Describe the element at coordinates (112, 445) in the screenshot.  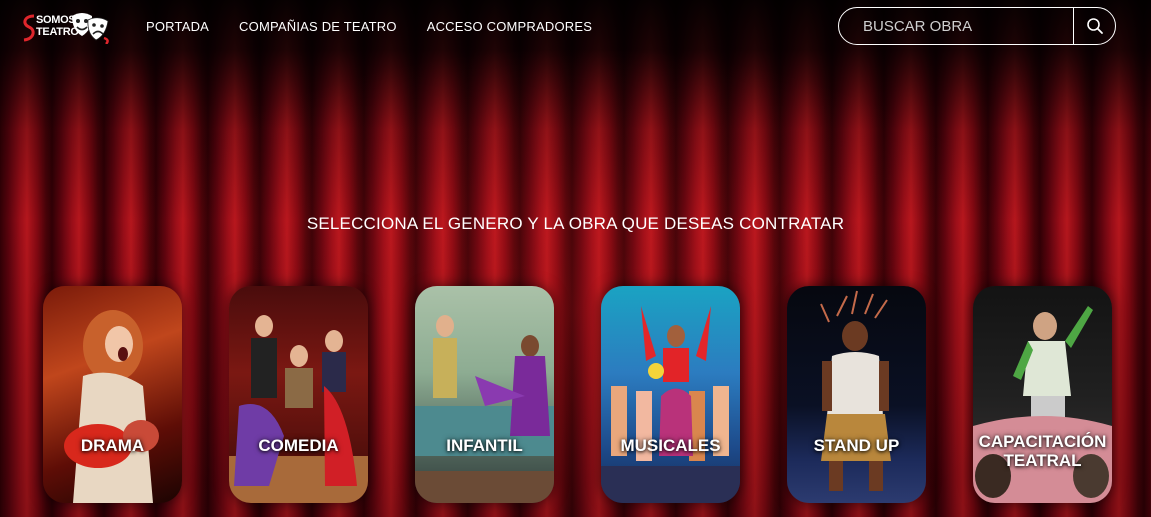
I see `genre-label: DRAMA` at that location.